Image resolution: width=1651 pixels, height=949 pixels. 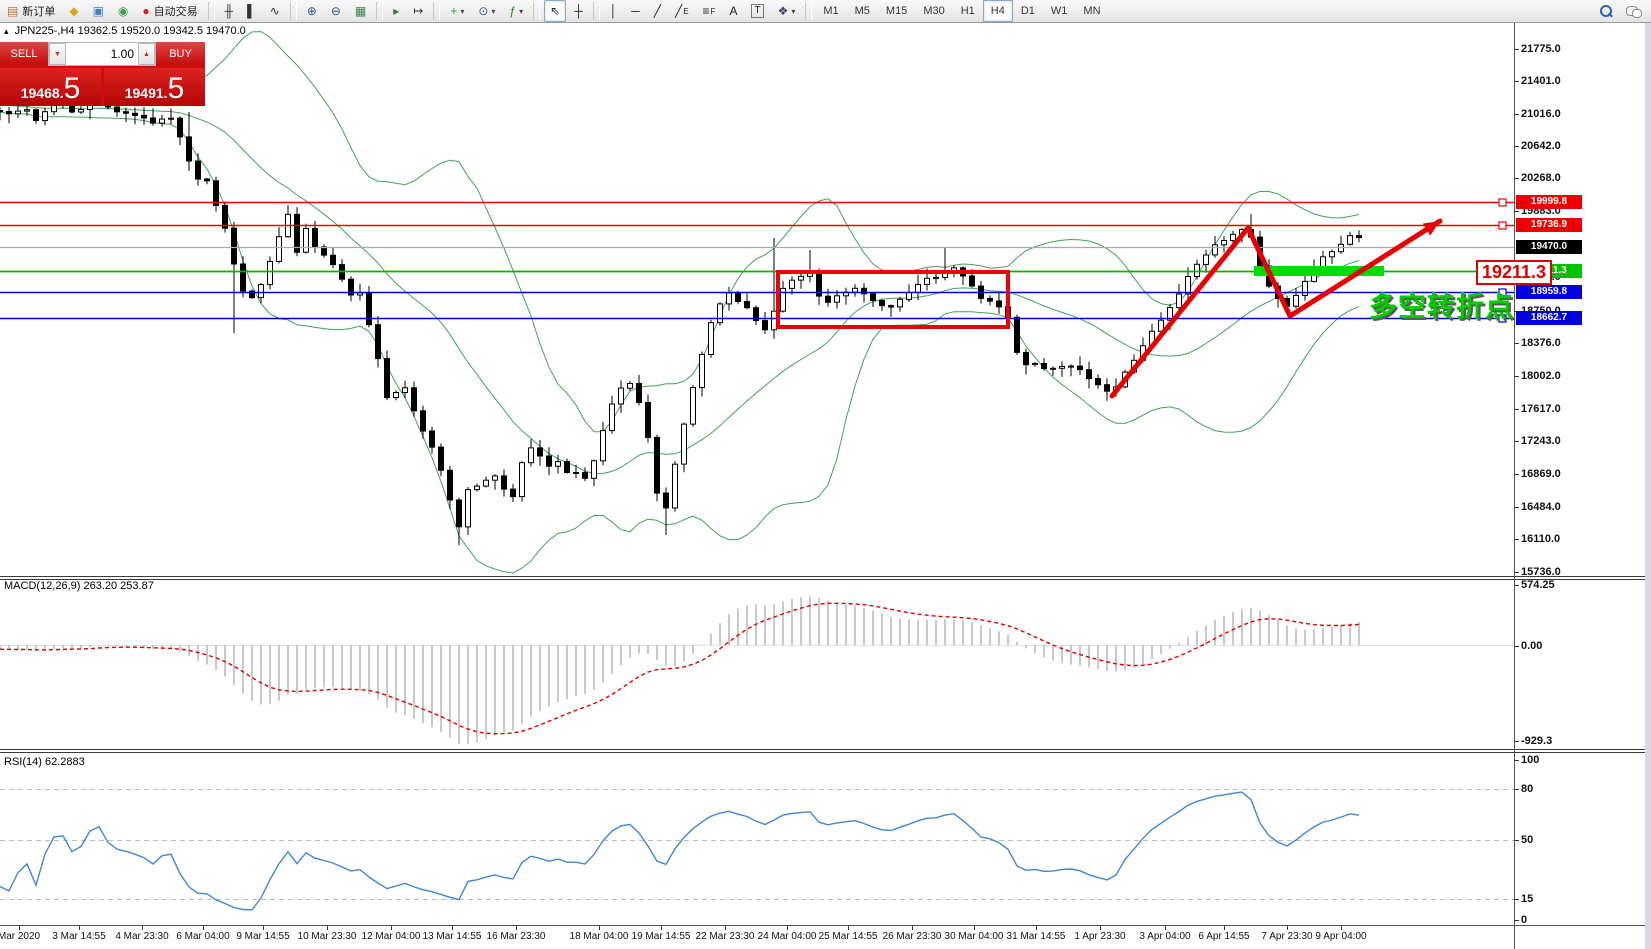 I want to click on ask-price: 19491 . 5, so click(x=154, y=87).